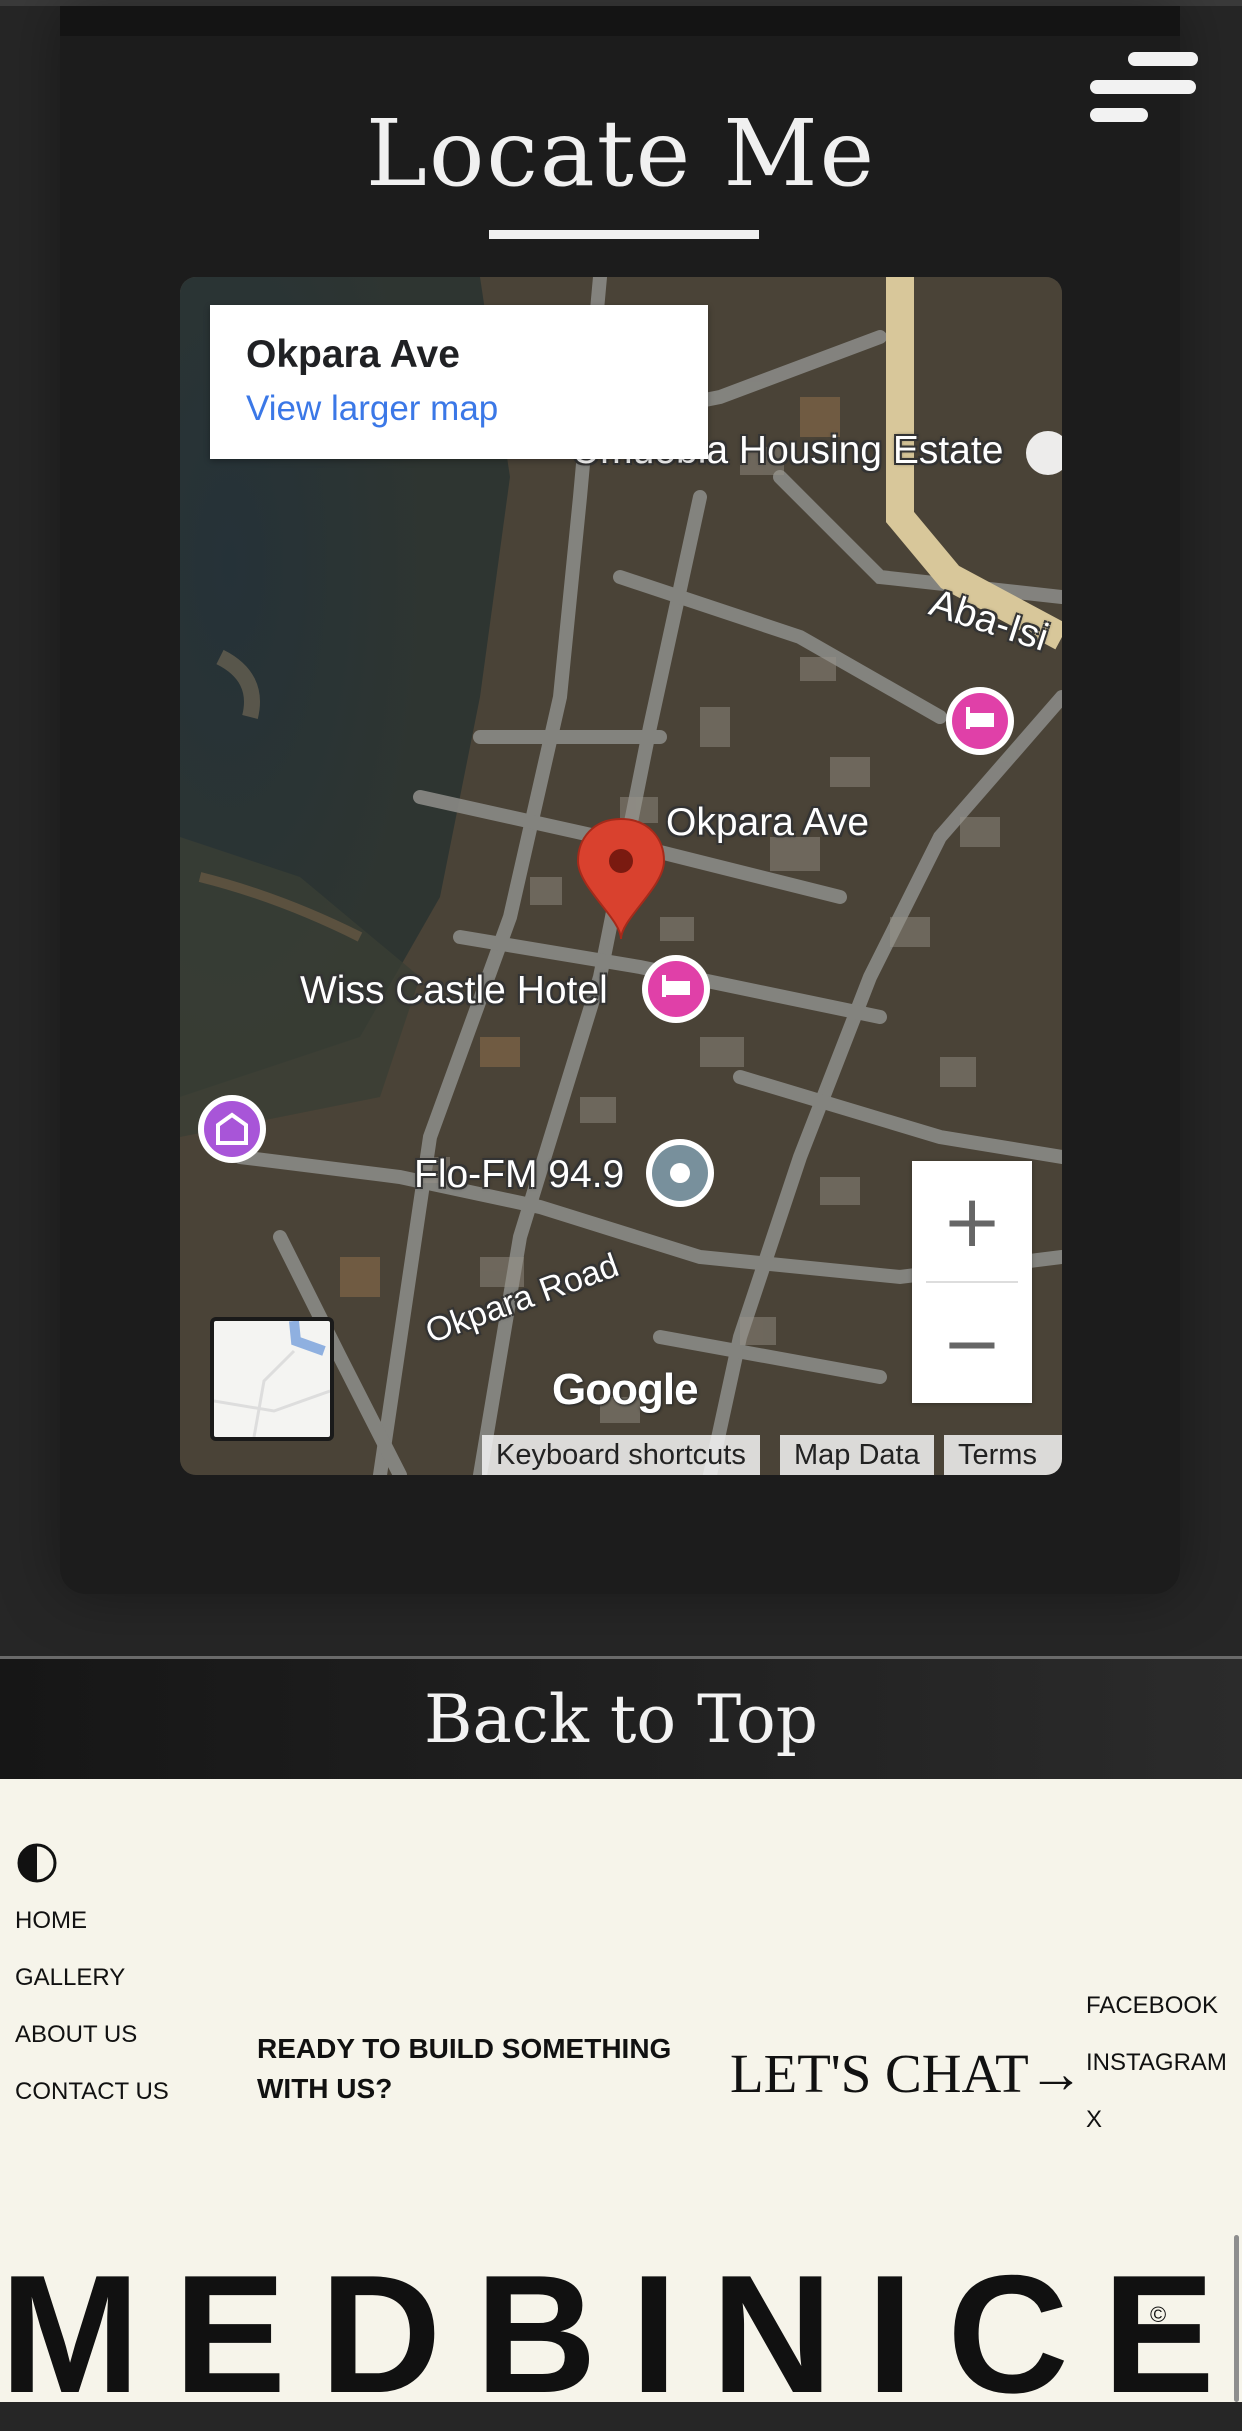 The width and height of the screenshot is (1242, 2431). What do you see at coordinates (1158, 2314) in the screenshot?
I see `copyright-mark: ©` at bounding box center [1158, 2314].